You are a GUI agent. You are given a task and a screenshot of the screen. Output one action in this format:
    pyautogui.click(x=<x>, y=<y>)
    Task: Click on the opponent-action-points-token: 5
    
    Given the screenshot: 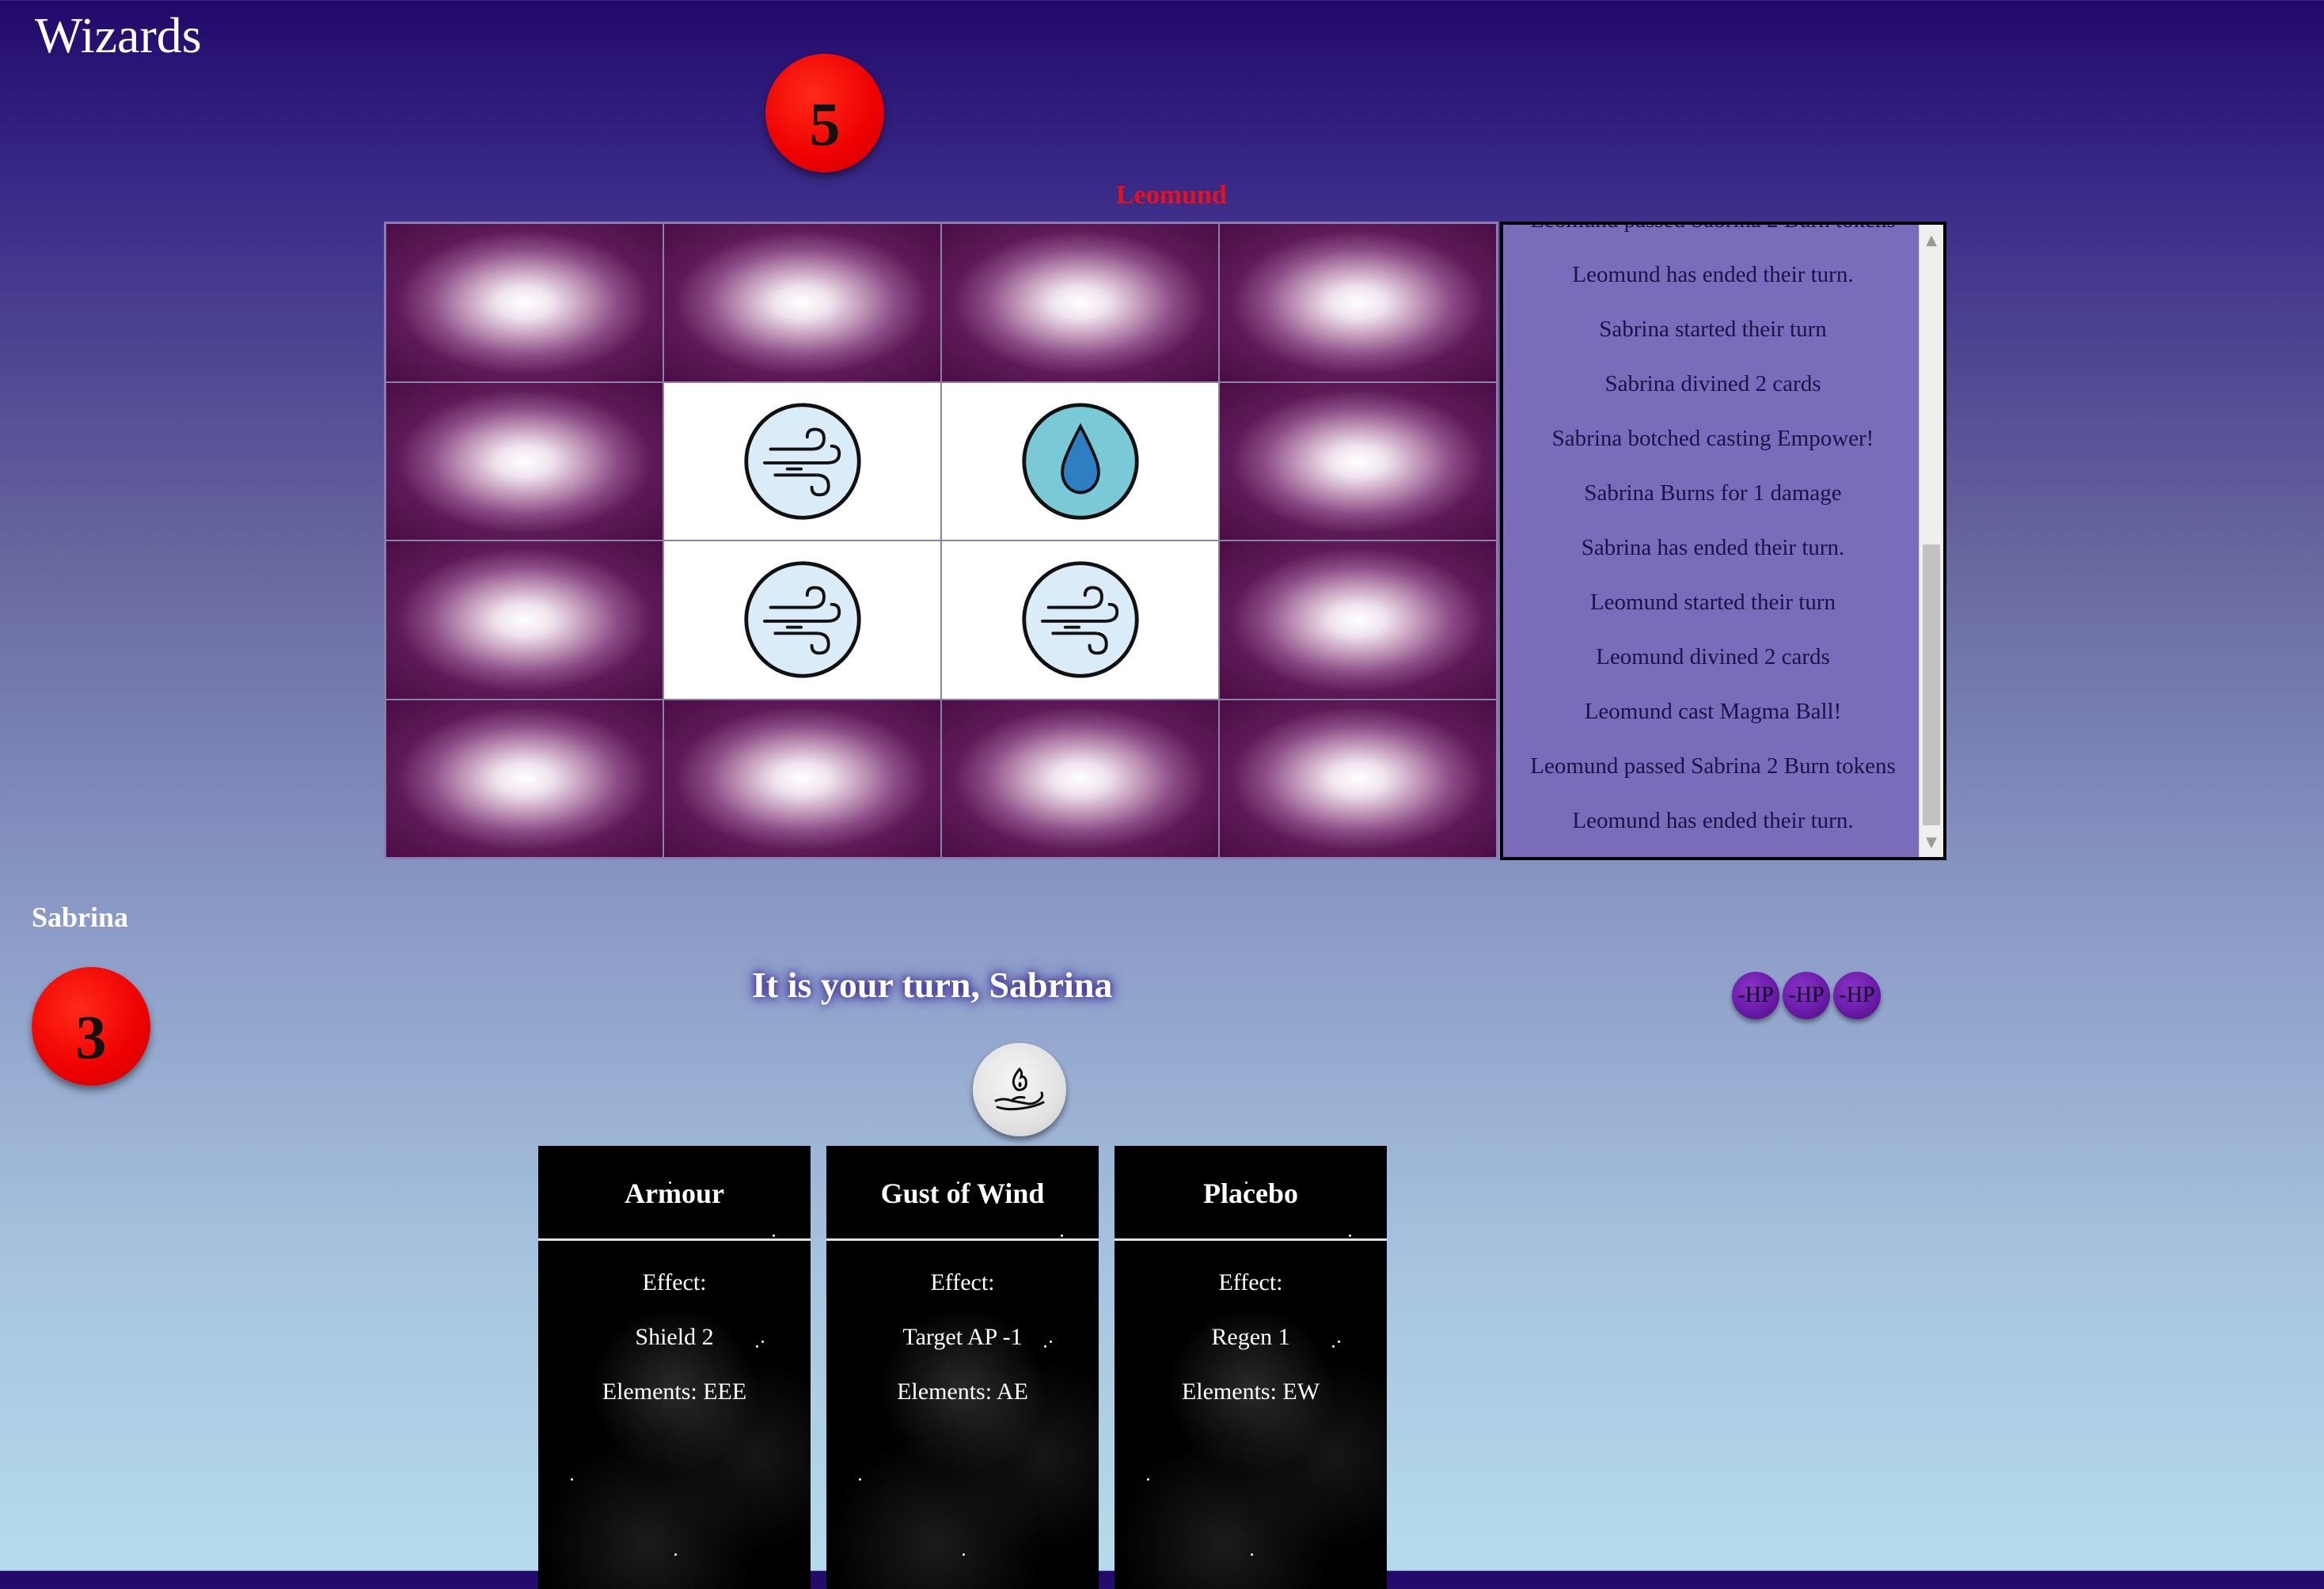 What is the action you would take?
    pyautogui.click(x=824, y=113)
    